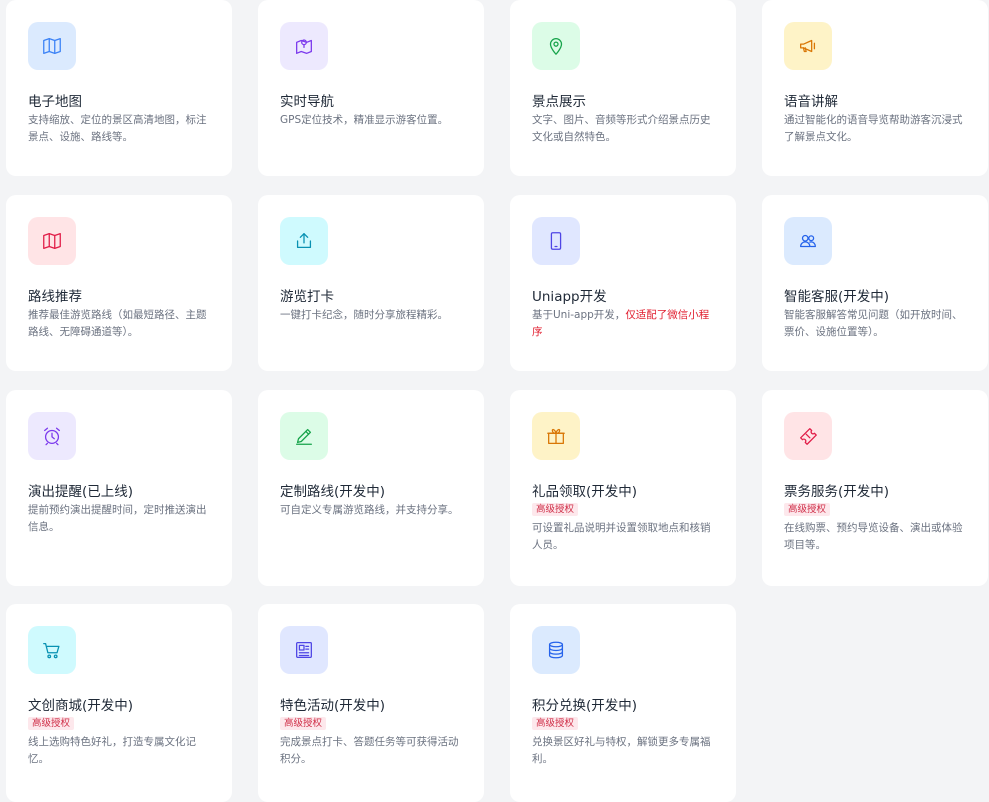 This screenshot has height=802, width=989. I want to click on feature-desc: 智能客服解答常见问题（如开放时间、票价、设施位置等）。, so click(873, 323).